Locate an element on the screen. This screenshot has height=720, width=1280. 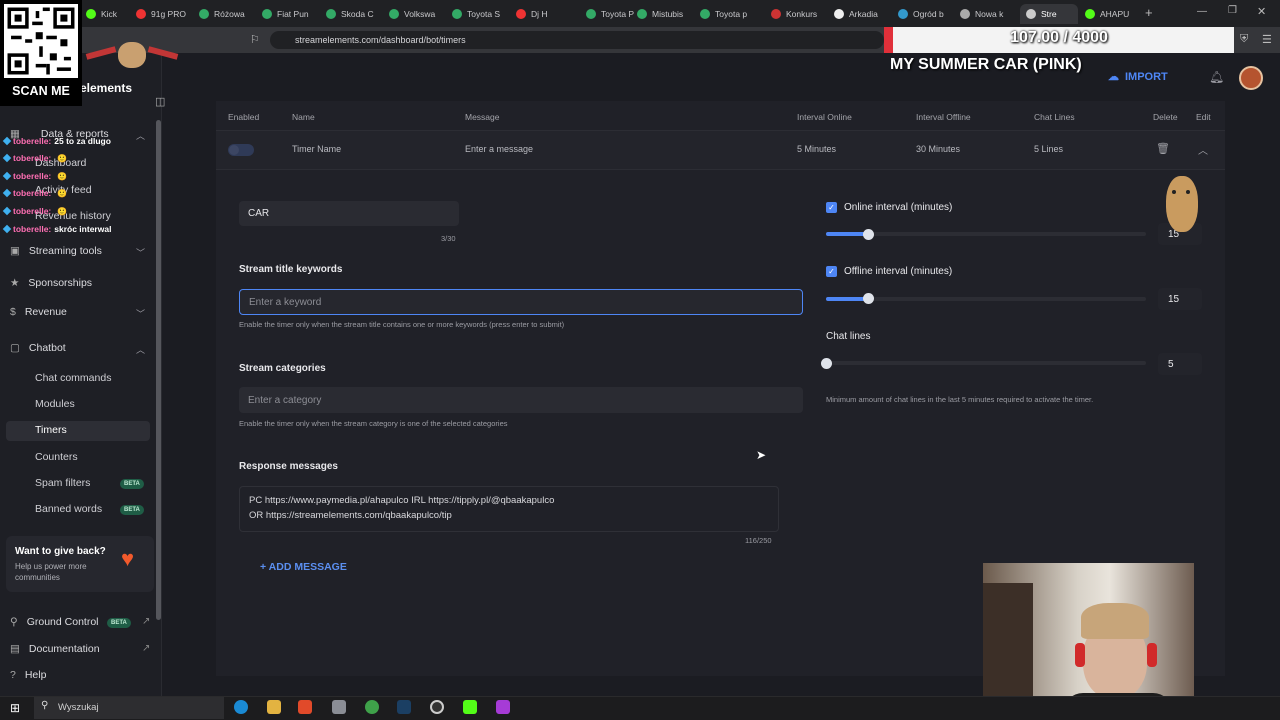
beta-badge: BETA is located at coordinates (132, 510).